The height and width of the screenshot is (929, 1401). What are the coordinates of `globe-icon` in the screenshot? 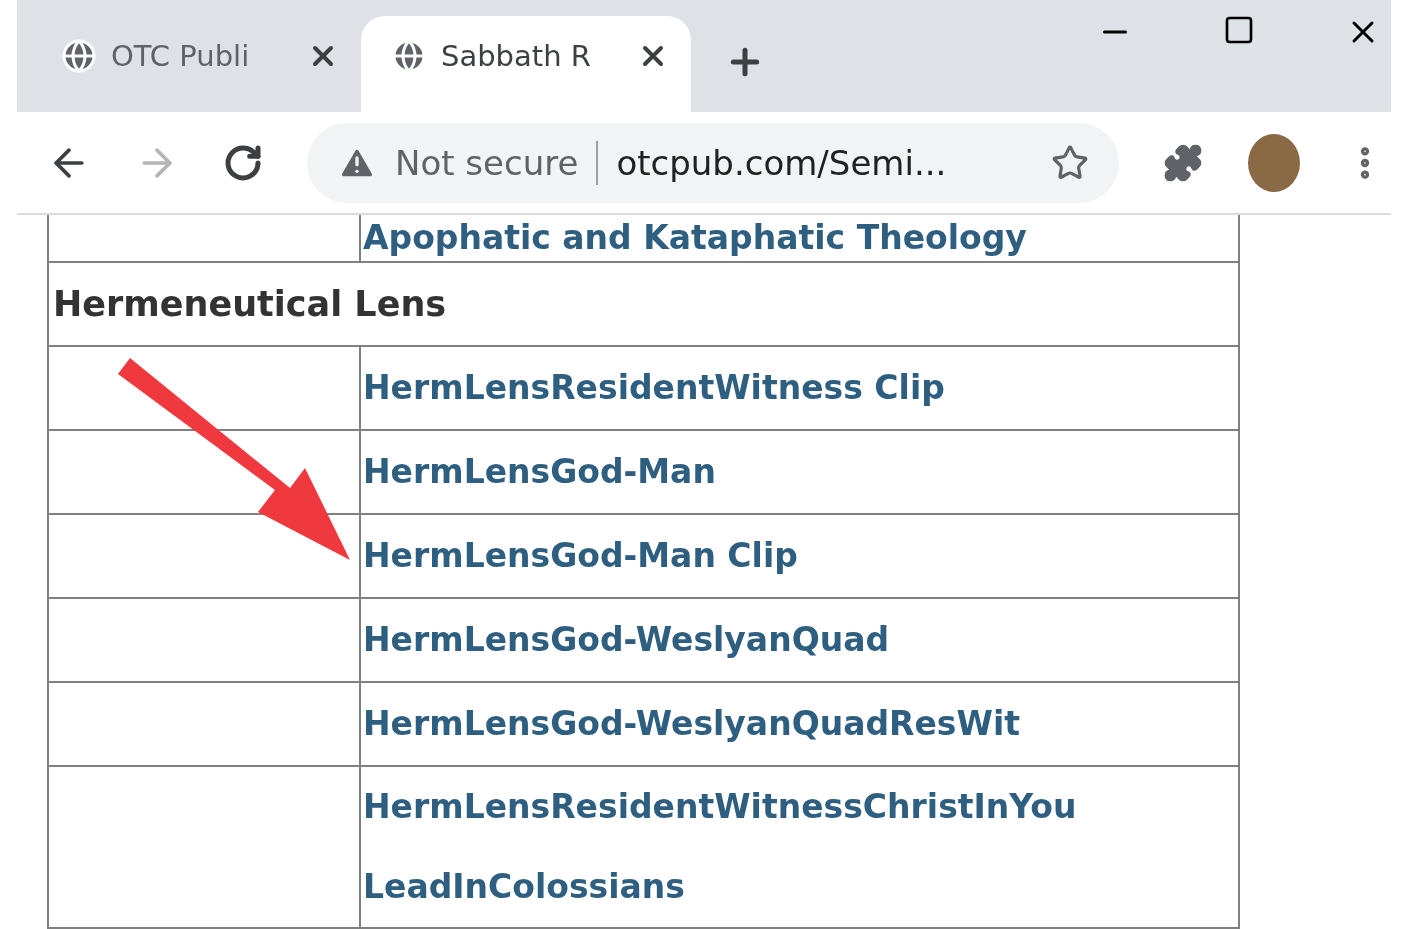 It's located at (79, 56).